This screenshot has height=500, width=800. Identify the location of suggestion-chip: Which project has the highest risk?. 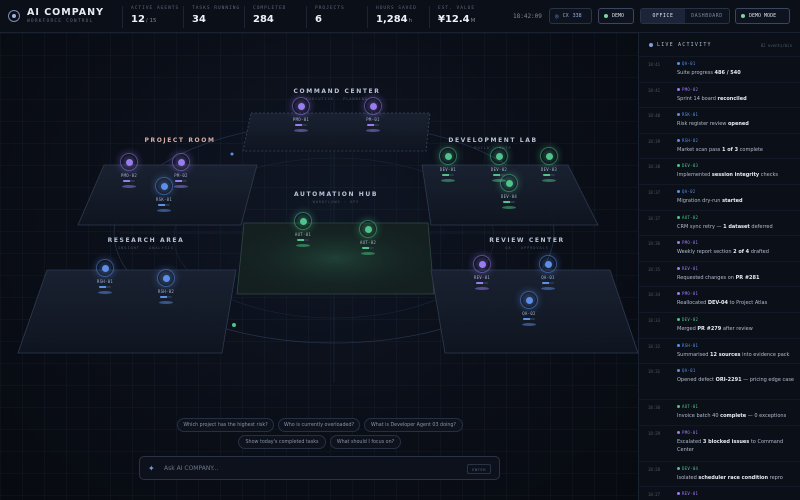
(225, 425).